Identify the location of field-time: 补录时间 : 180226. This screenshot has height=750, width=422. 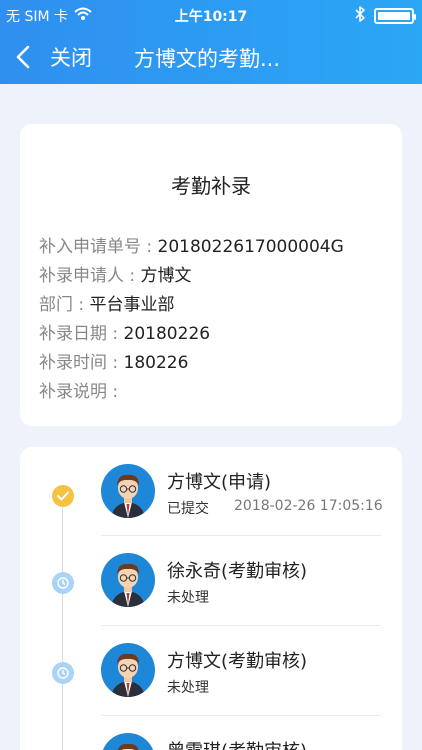
(114, 363).